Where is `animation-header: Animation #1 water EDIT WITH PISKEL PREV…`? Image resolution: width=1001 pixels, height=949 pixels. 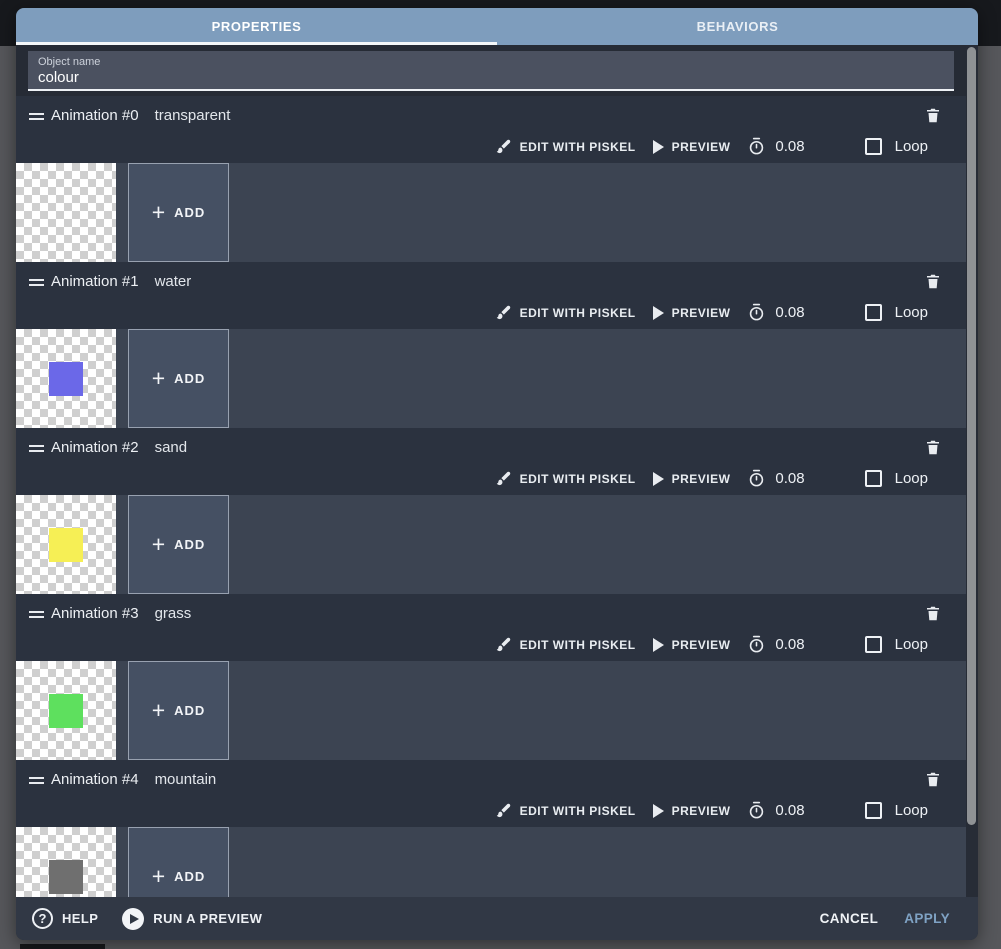 animation-header: Animation #1 water EDIT WITH PISKEL PREV… is located at coordinates (491, 295).